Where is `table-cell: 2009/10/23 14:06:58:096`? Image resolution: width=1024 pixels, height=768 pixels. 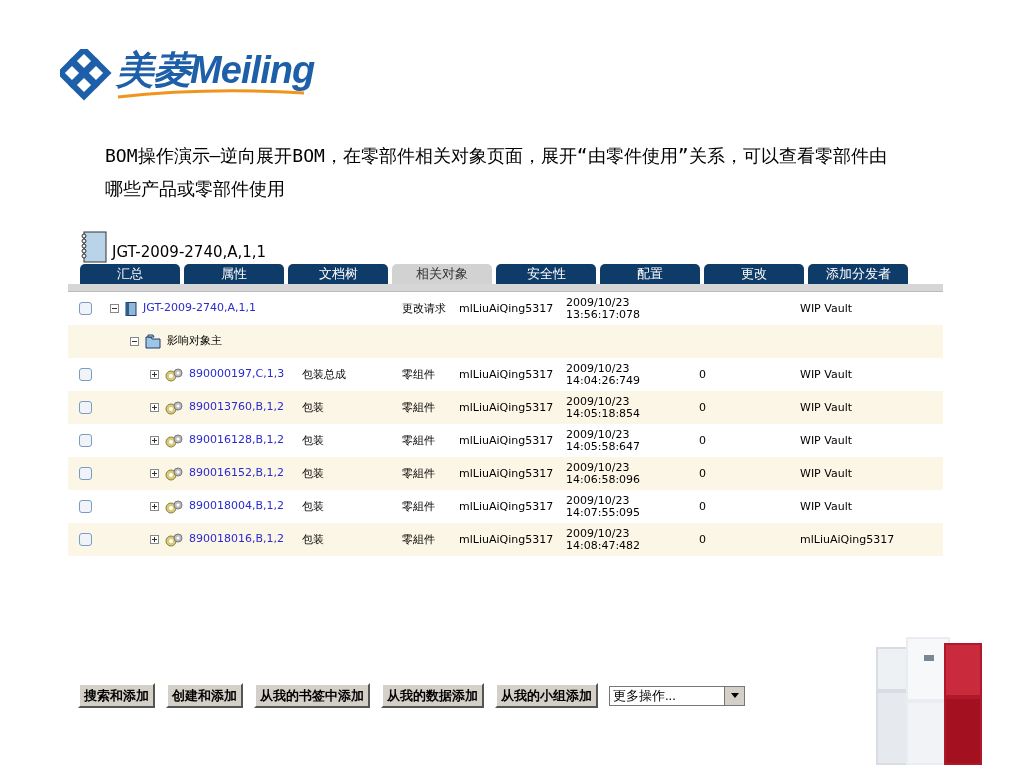 table-cell: 2009/10/23 14:06:58:096 is located at coordinates (603, 473).